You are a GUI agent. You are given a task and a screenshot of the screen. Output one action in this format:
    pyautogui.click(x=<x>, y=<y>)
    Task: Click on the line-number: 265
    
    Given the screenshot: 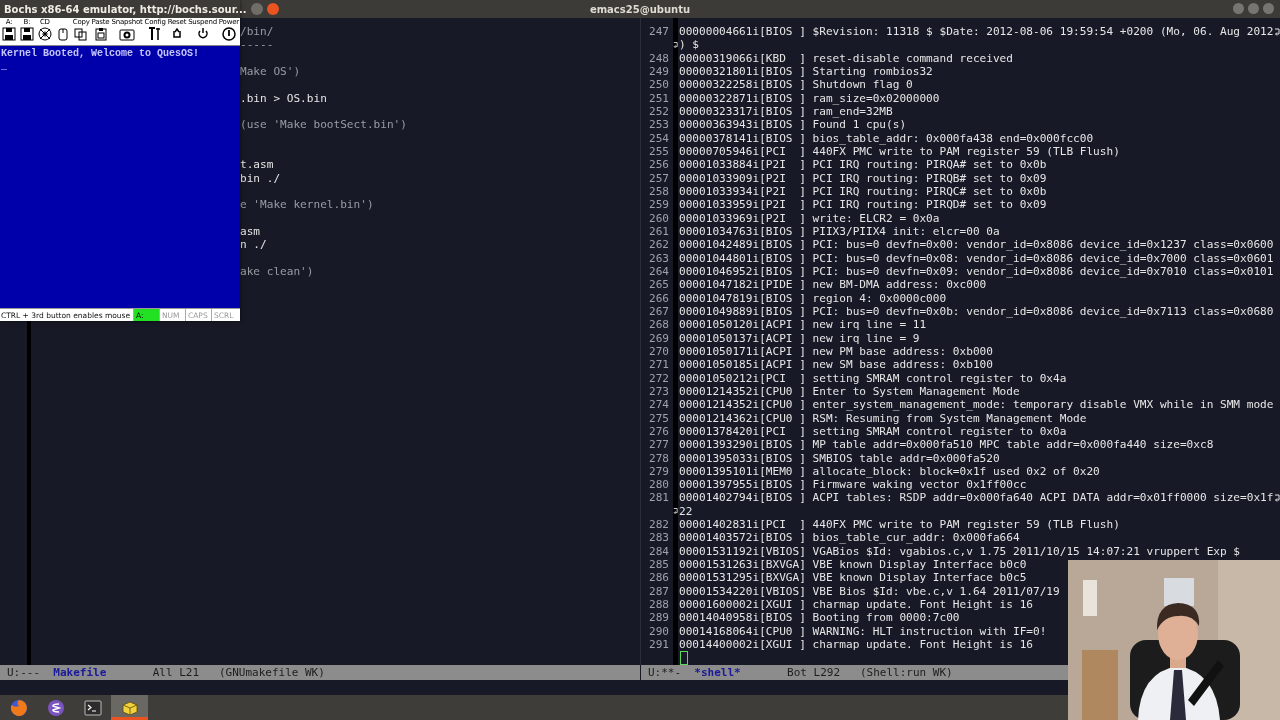 What is the action you would take?
    pyautogui.click(x=658, y=285)
    